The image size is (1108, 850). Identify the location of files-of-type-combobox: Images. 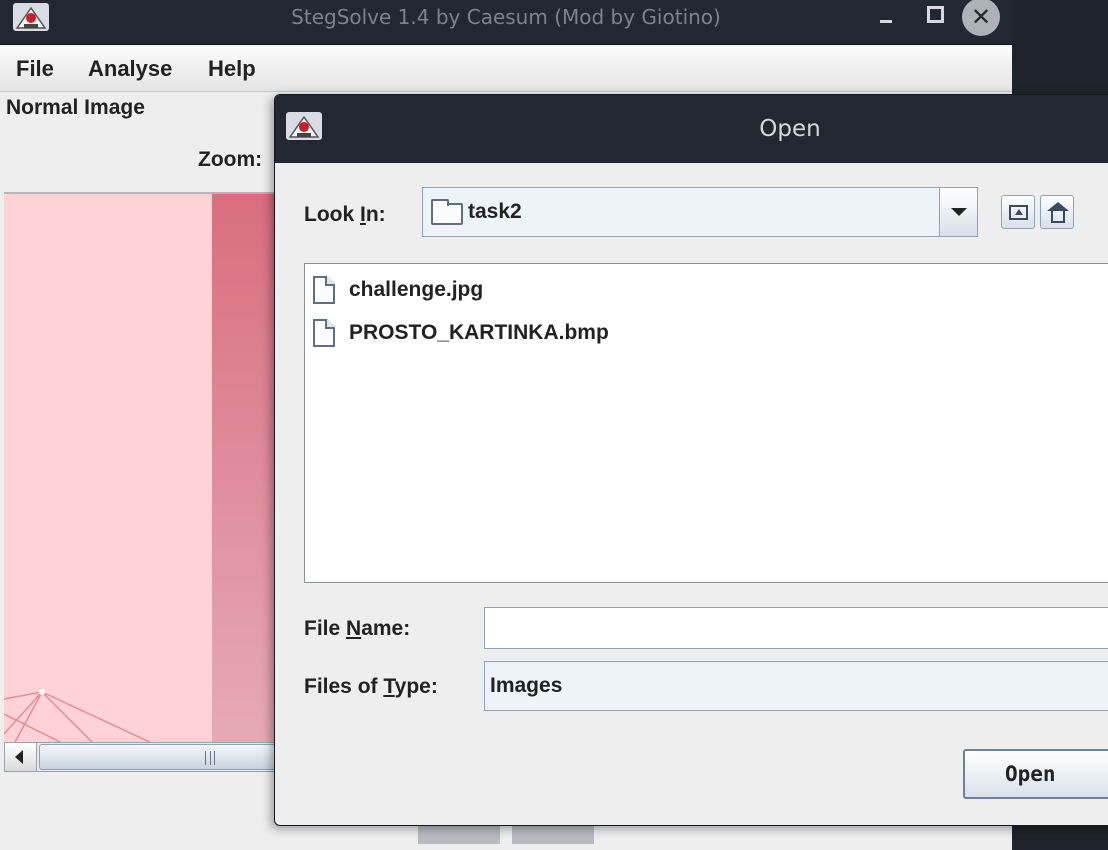
(796, 686).